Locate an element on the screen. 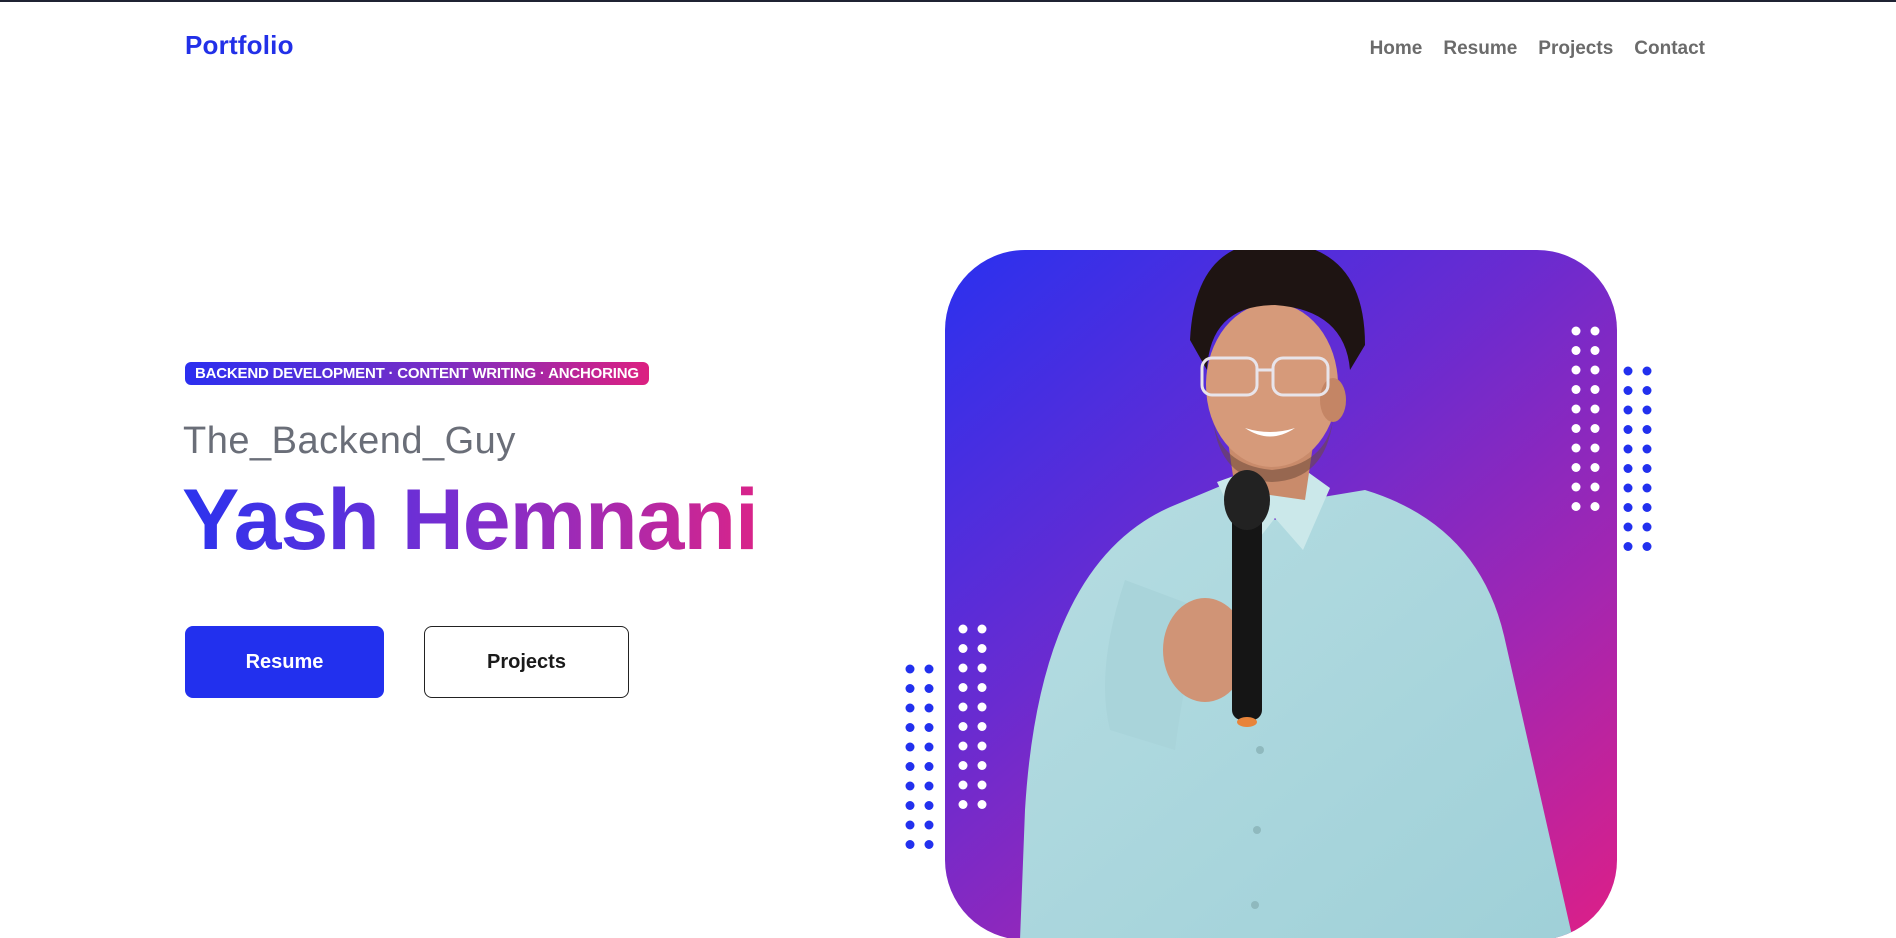 The height and width of the screenshot is (938, 1896). brand-logo-link: Portfolio is located at coordinates (239, 45).